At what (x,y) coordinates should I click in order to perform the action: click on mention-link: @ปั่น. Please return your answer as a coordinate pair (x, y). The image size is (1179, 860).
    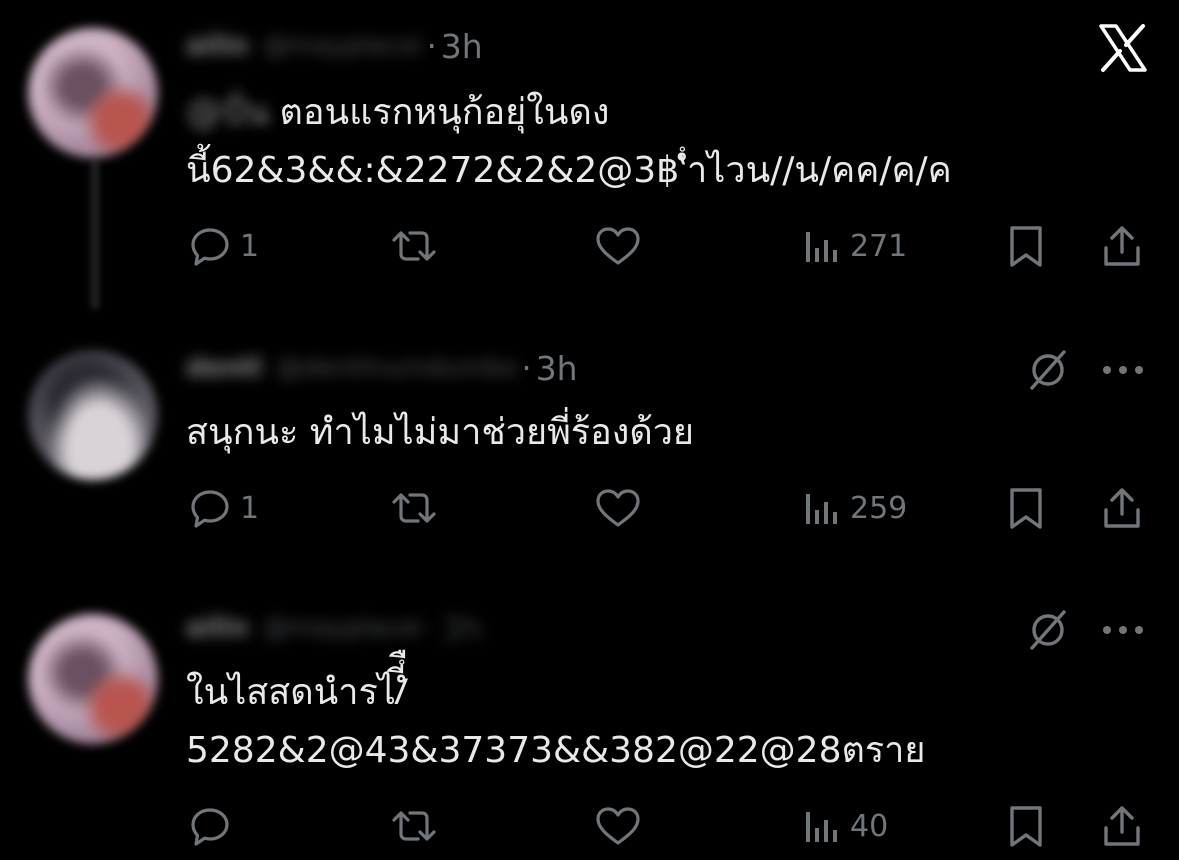
    Looking at the image, I should click on (227, 112).